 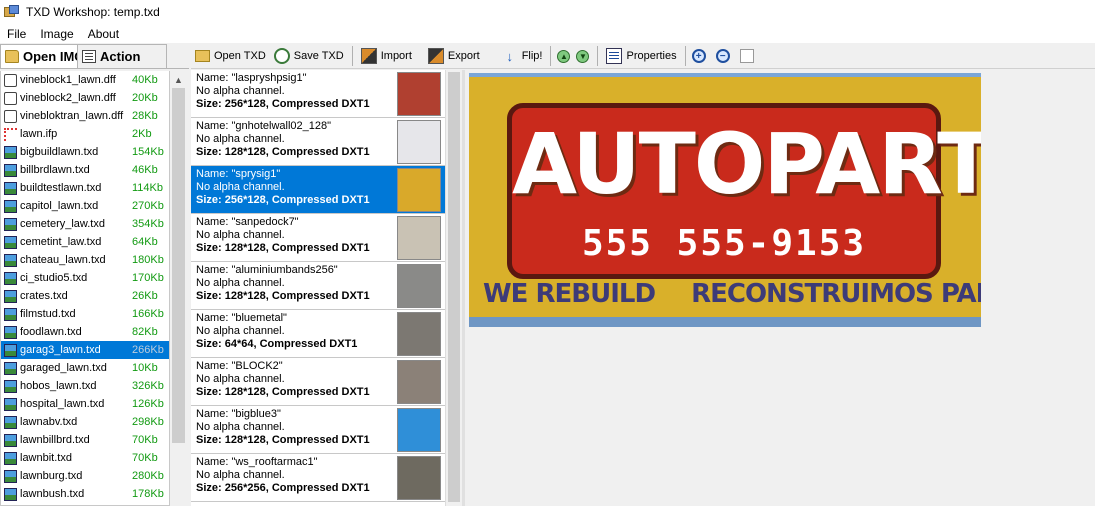 I want to click on file-size: 154Kb, so click(x=148, y=152).